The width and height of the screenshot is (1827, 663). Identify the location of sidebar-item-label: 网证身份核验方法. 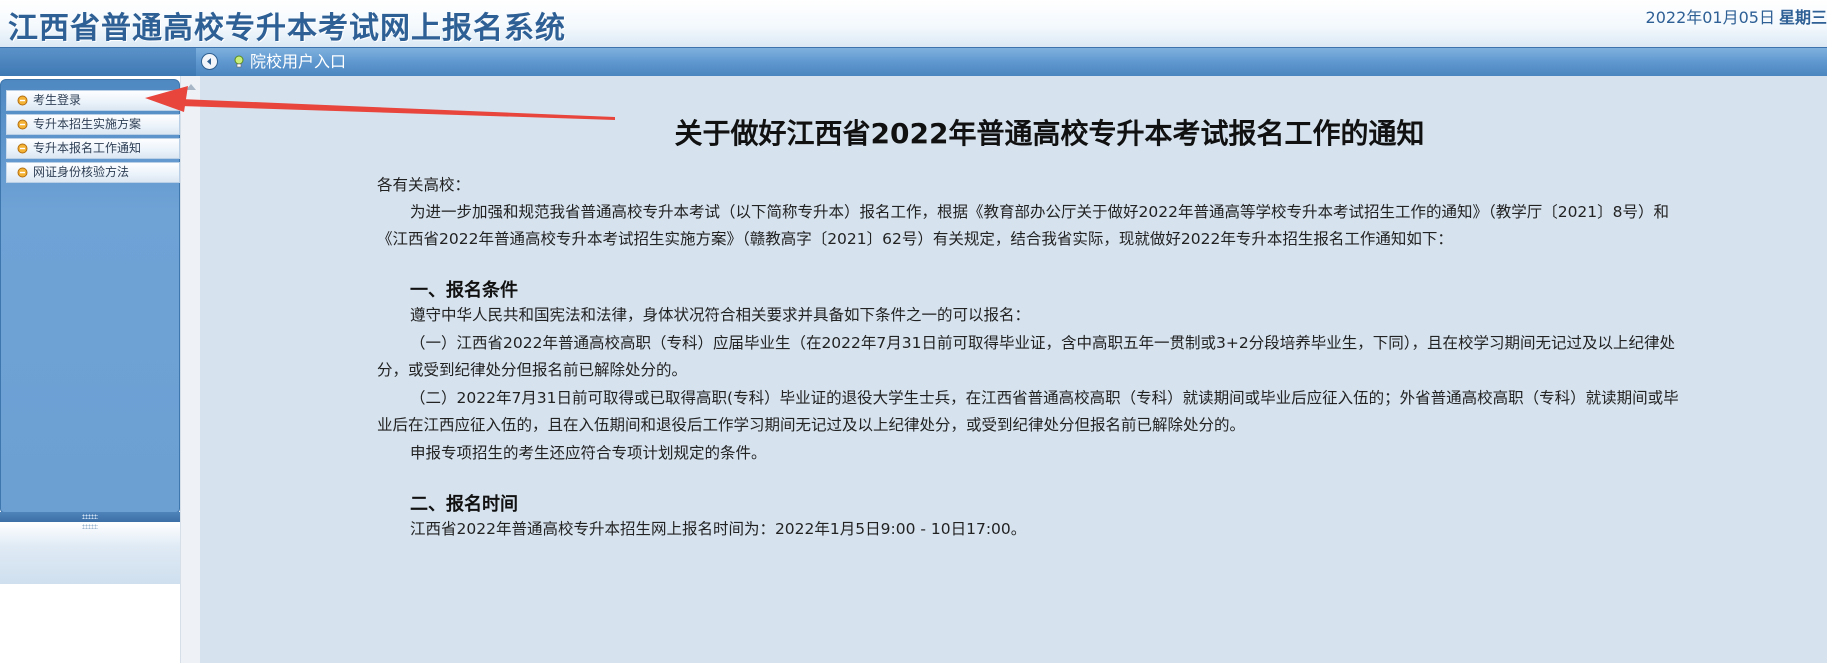
(81, 172).